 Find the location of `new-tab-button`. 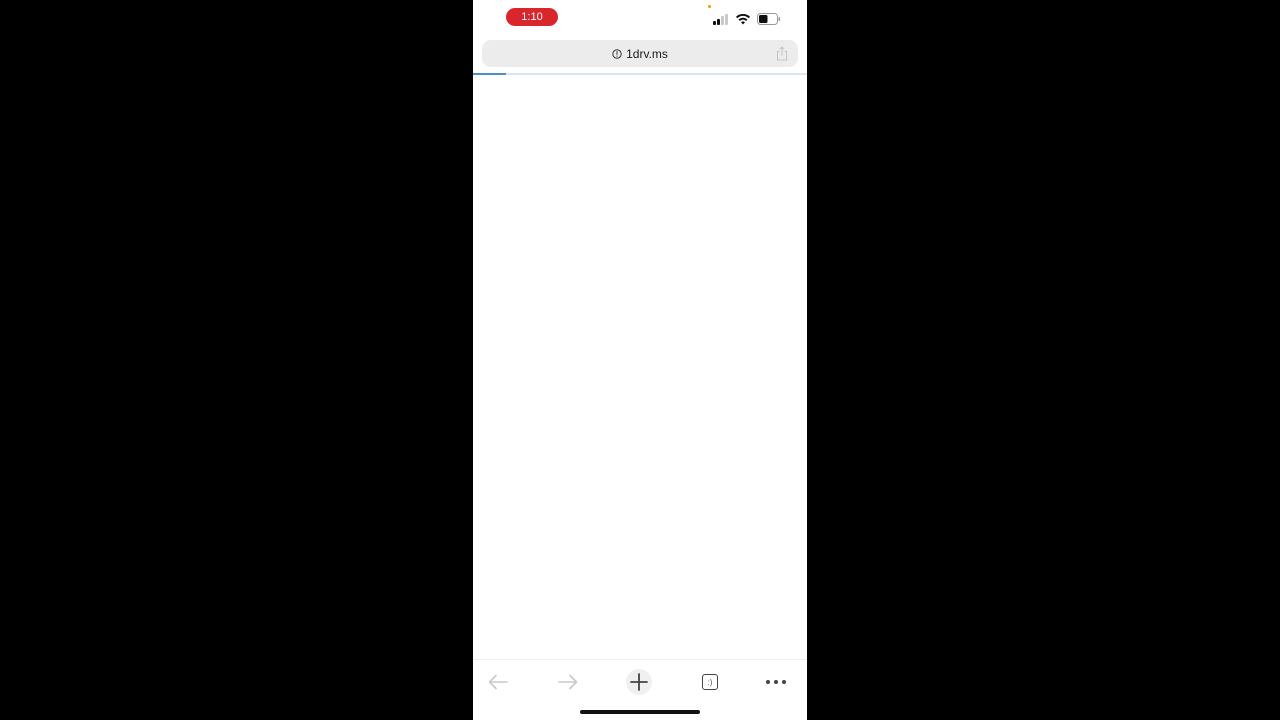

new-tab-button is located at coordinates (639, 682).